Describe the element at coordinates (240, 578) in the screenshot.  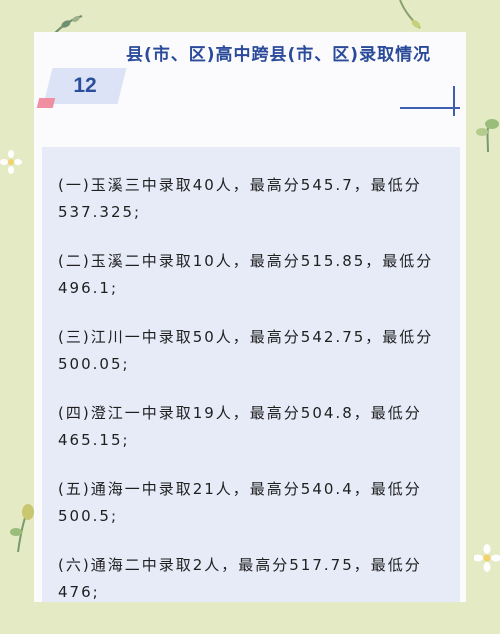
I see `list-item: (六)通海二中录取2人，最高分517.75，最低分476;` at that location.